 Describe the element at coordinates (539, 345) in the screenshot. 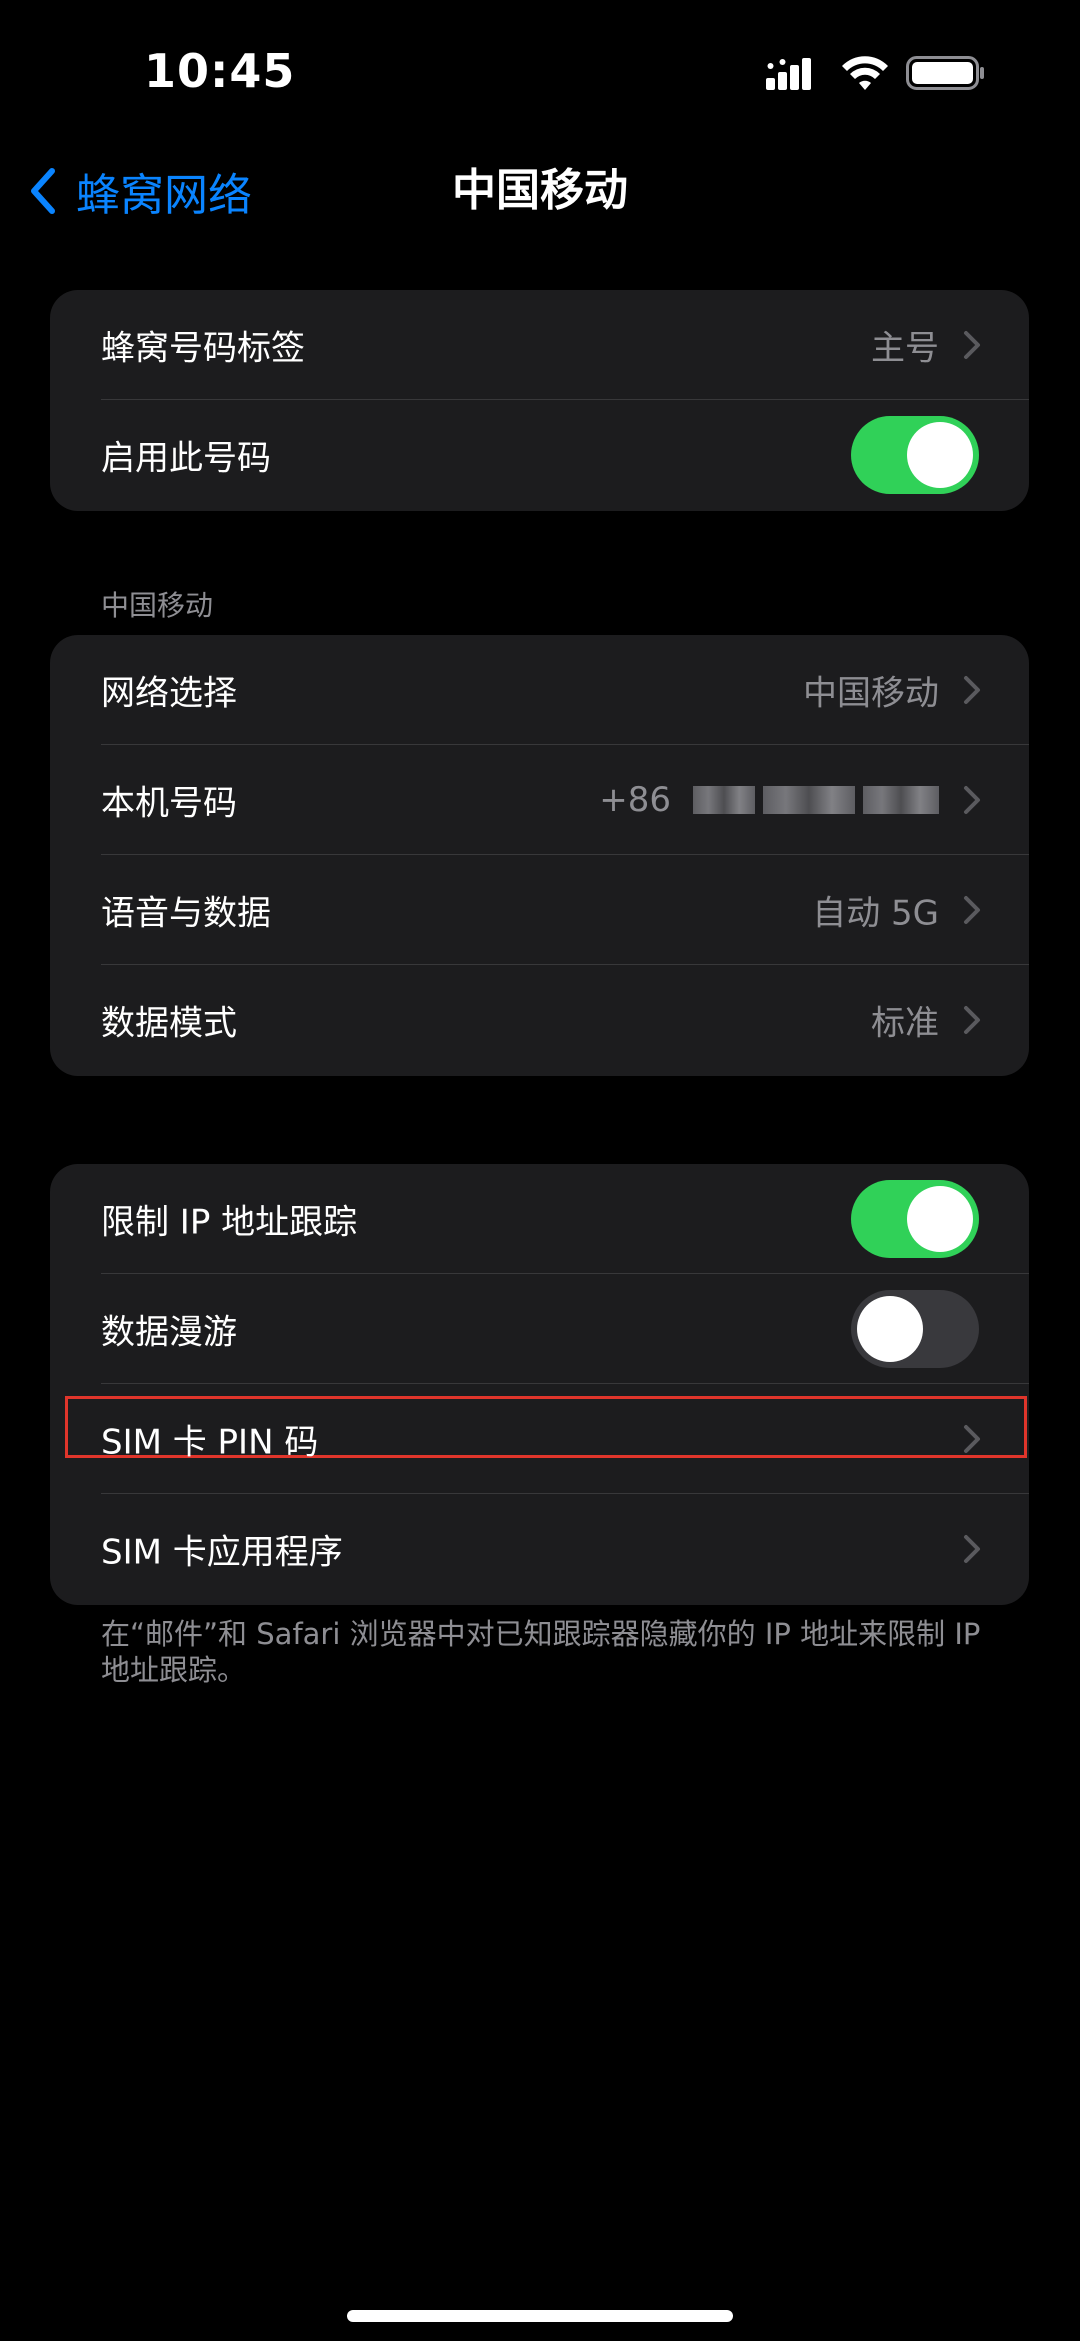

I see `row-number-label: 蜂窝号码标签 主号` at that location.